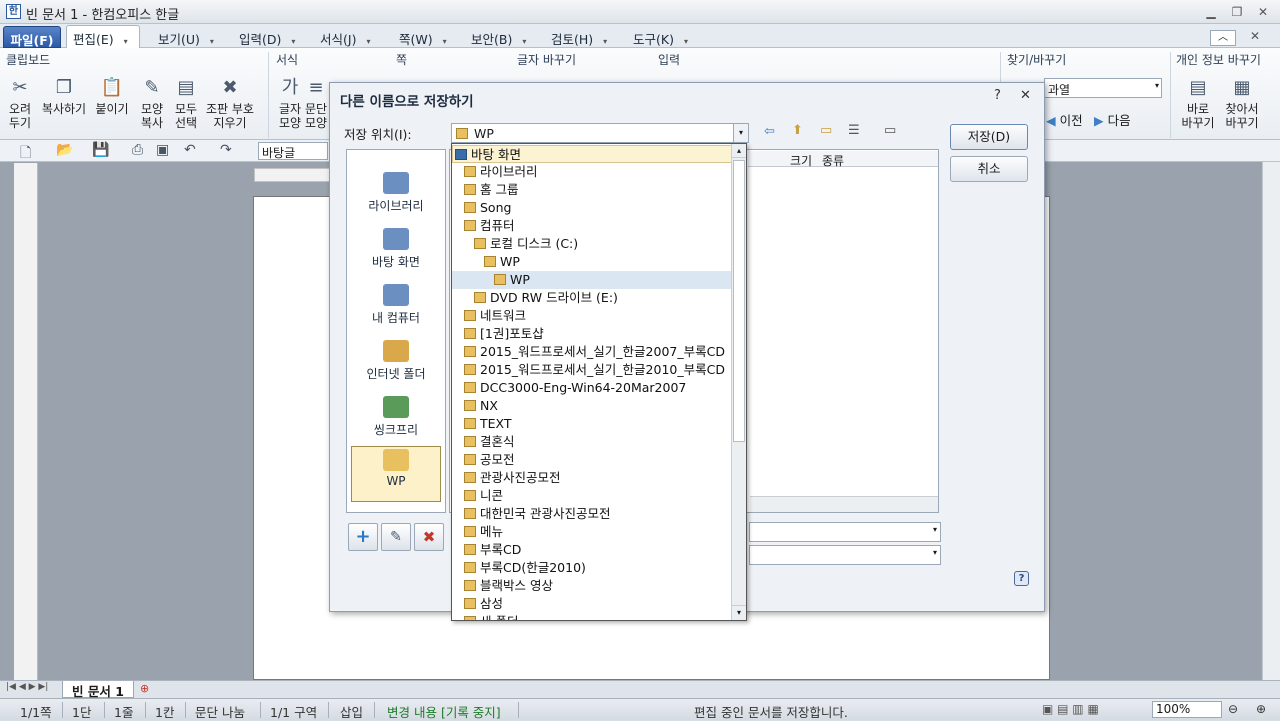  What do you see at coordinates (20, 103) in the screenshot?
I see `cut-button: ✂ 오려 두기` at bounding box center [20, 103].